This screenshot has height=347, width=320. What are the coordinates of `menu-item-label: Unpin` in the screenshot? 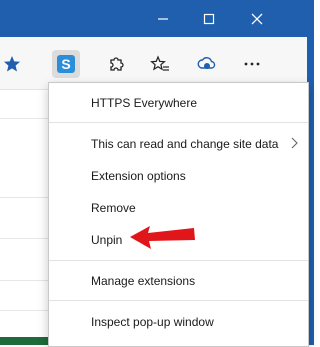 It's located at (107, 240).